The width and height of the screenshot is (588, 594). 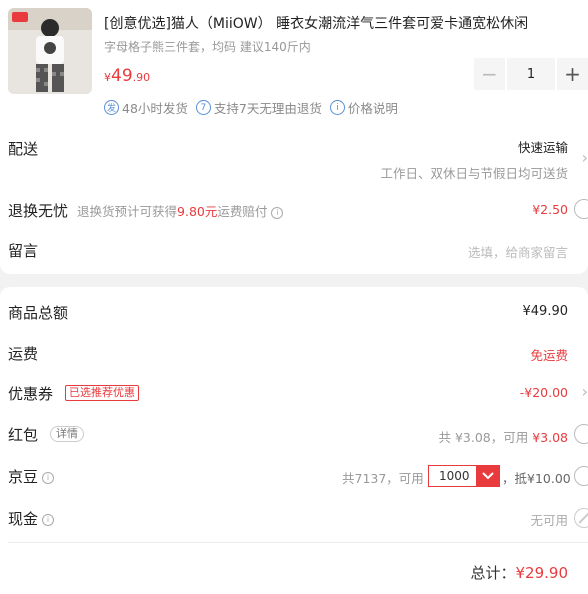 I want to click on decrease-button: −, so click(x=489, y=74).